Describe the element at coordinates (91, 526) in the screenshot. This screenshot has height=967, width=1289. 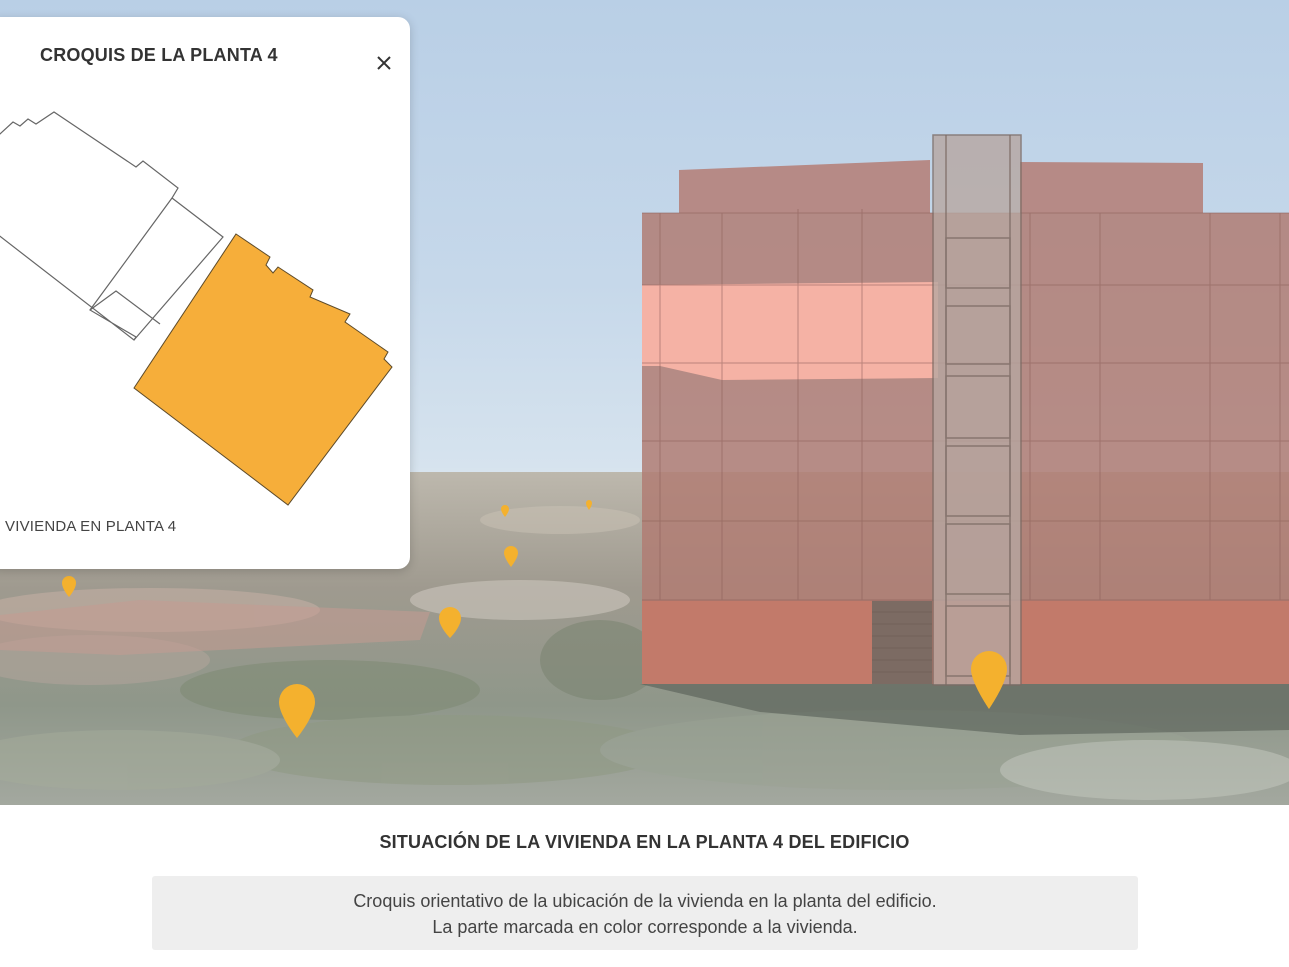
I see `popup-caption: VIVIENDA EN PLANTA 4` at that location.